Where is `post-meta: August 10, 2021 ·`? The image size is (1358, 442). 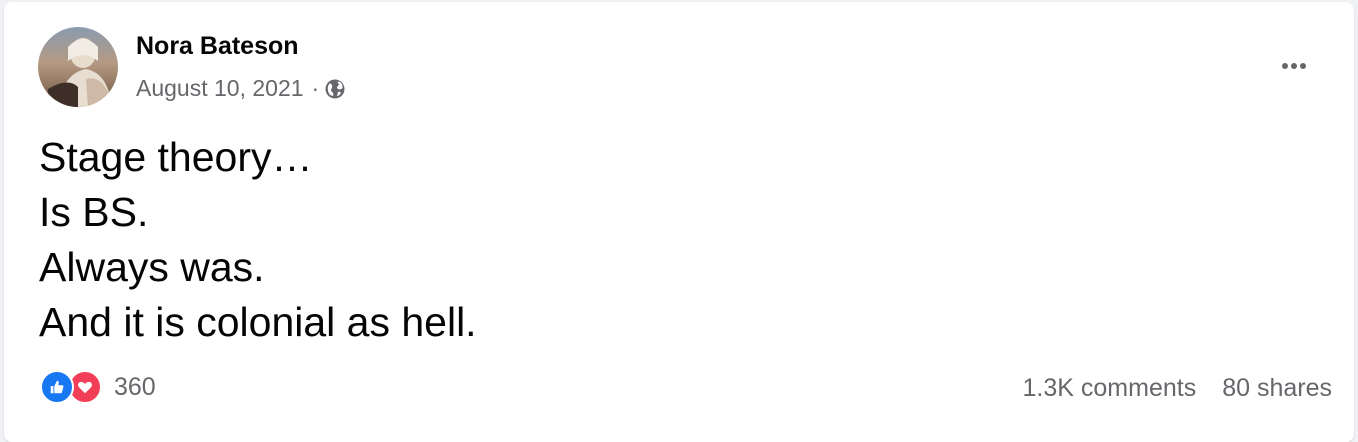 post-meta: August 10, 2021 · is located at coordinates (241, 88).